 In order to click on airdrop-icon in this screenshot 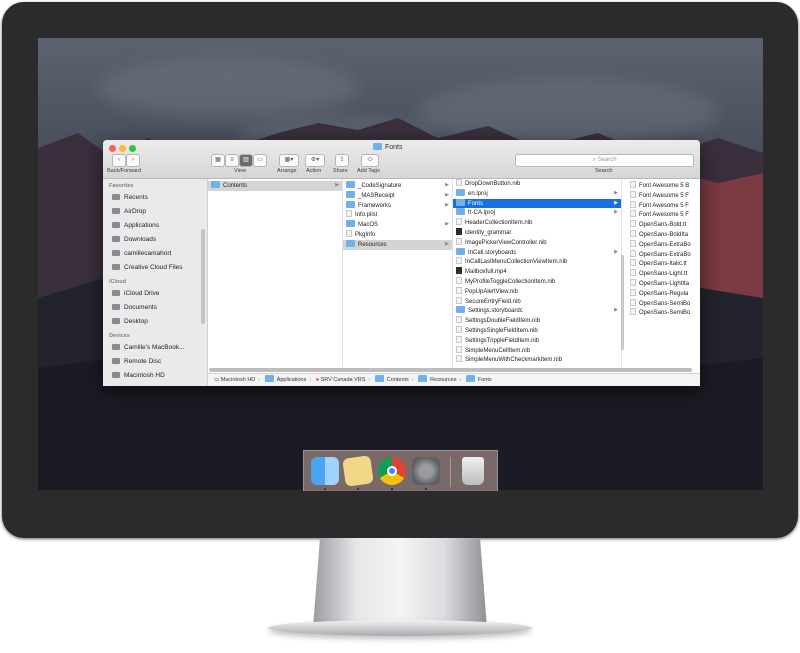, I will do `click(116, 211)`.